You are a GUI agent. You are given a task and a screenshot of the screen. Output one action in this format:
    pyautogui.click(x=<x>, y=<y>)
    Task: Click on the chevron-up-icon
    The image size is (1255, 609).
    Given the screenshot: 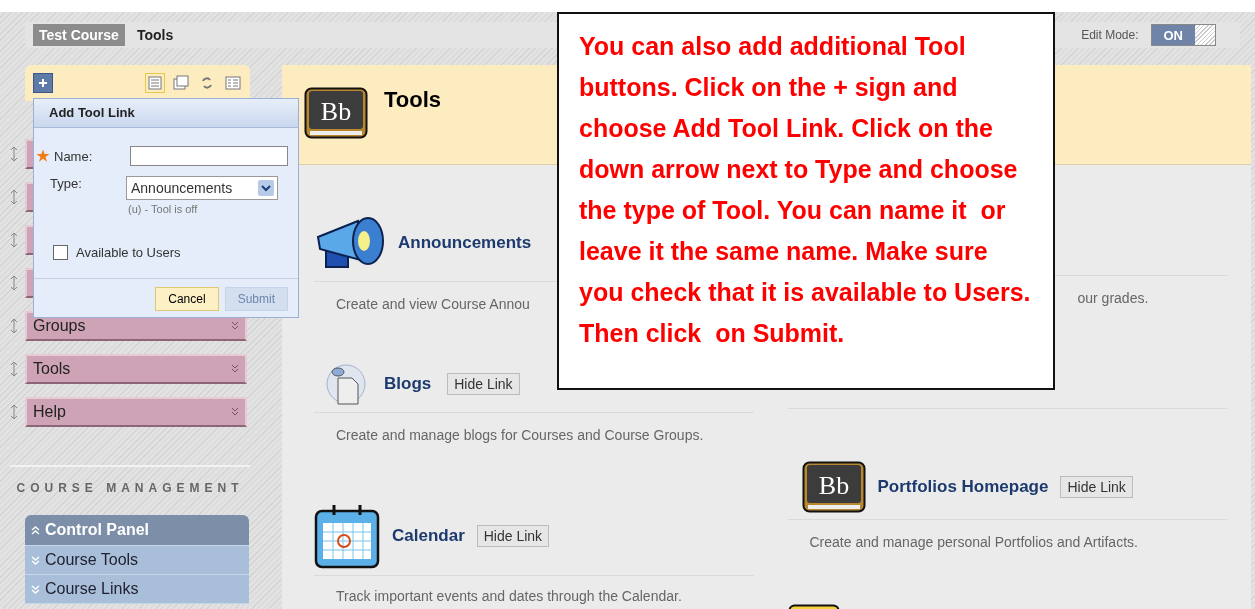 What is the action you would take?
    pyautogui.click(x=35, y=530)
    